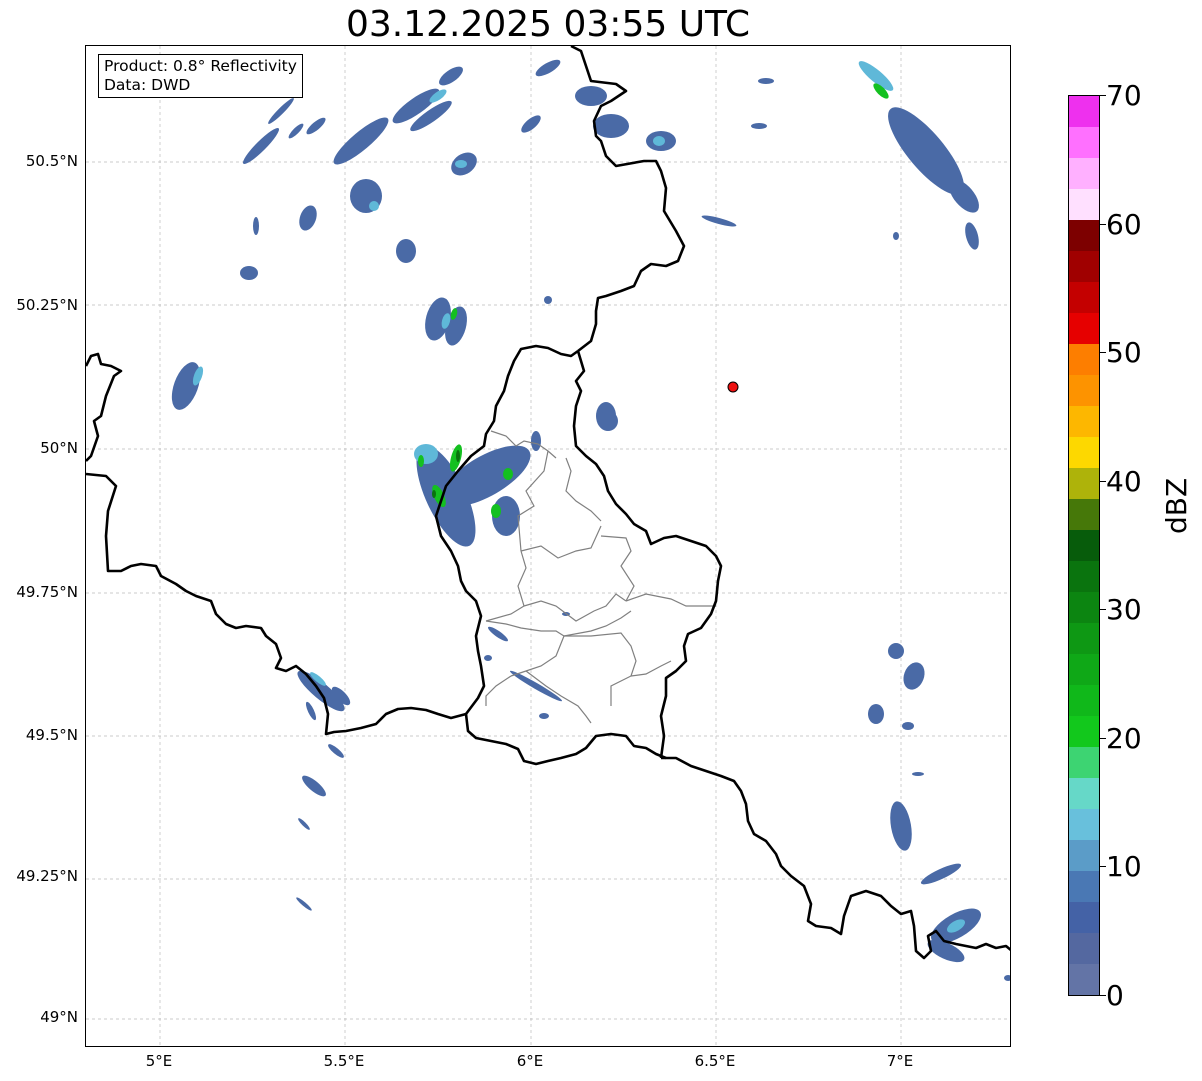 This screenshot has width=1202, height=1081. What do you see at coordinates (59, 448) in the screenshot?
I see `lat-tick-label: 50°N` at bounding box center [59, 448].